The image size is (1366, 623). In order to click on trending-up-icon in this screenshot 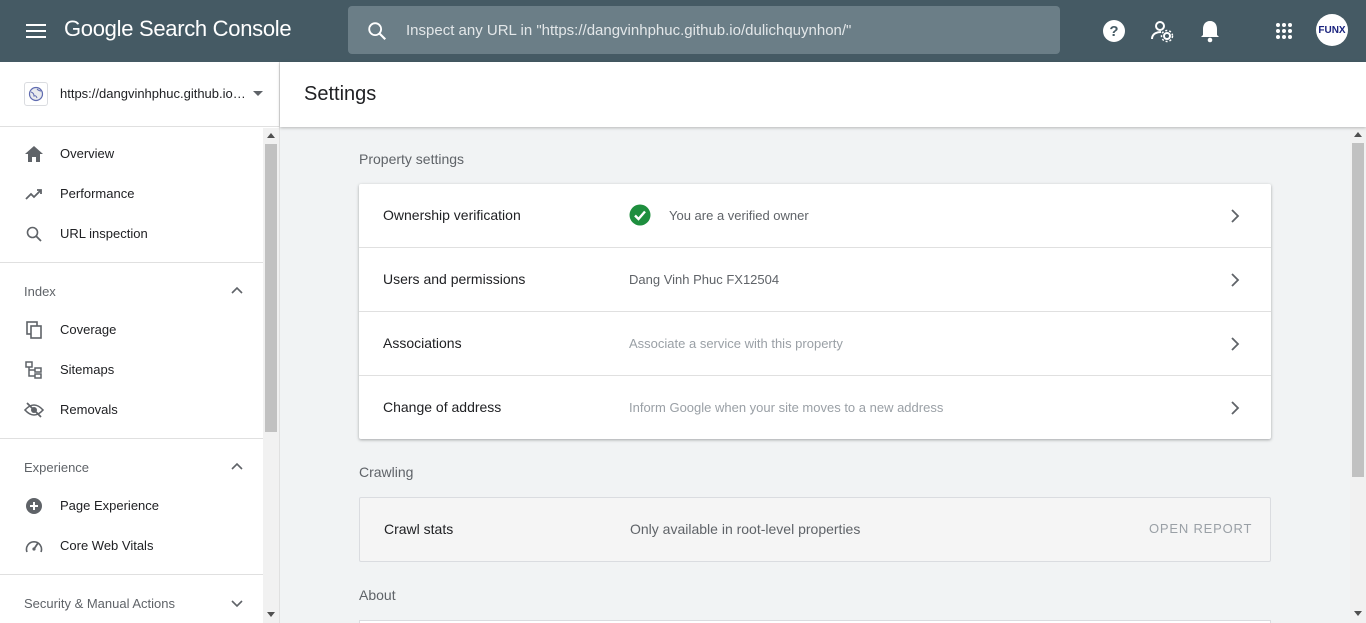, I will do `click(34, 194)`.